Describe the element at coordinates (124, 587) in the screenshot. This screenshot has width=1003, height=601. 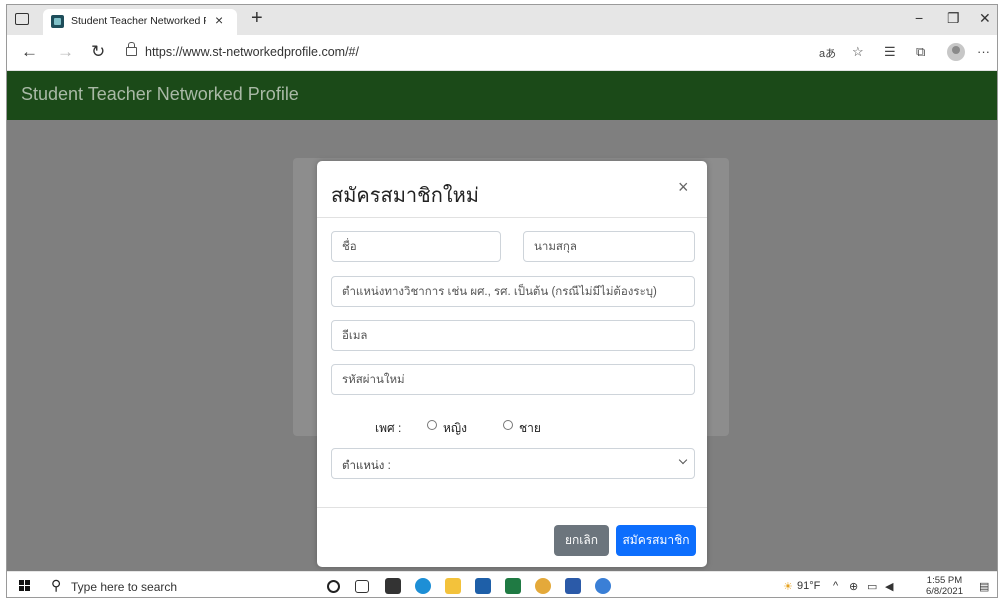
I see `taskbar-search-input: Type here to search` at that location.